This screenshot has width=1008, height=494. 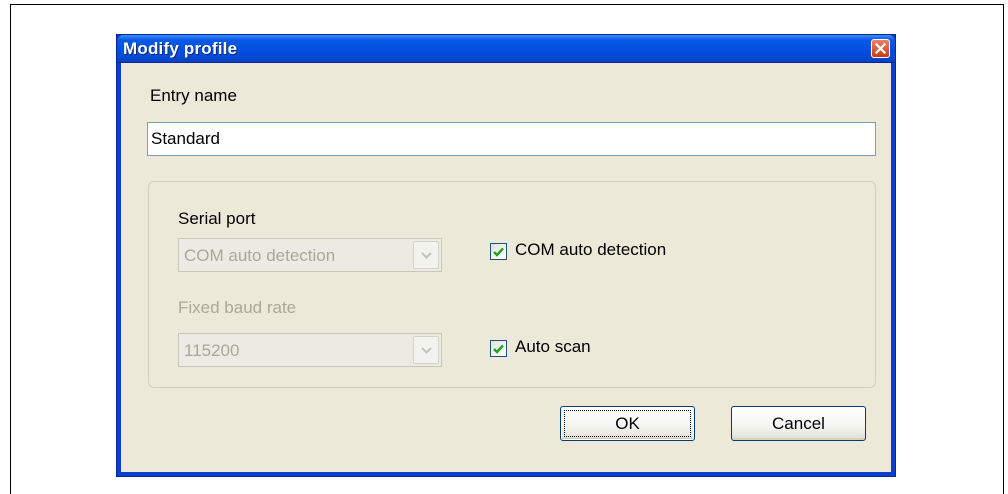 I want to click on com-auto-detection-checkbox, so click(x=498, y=251).